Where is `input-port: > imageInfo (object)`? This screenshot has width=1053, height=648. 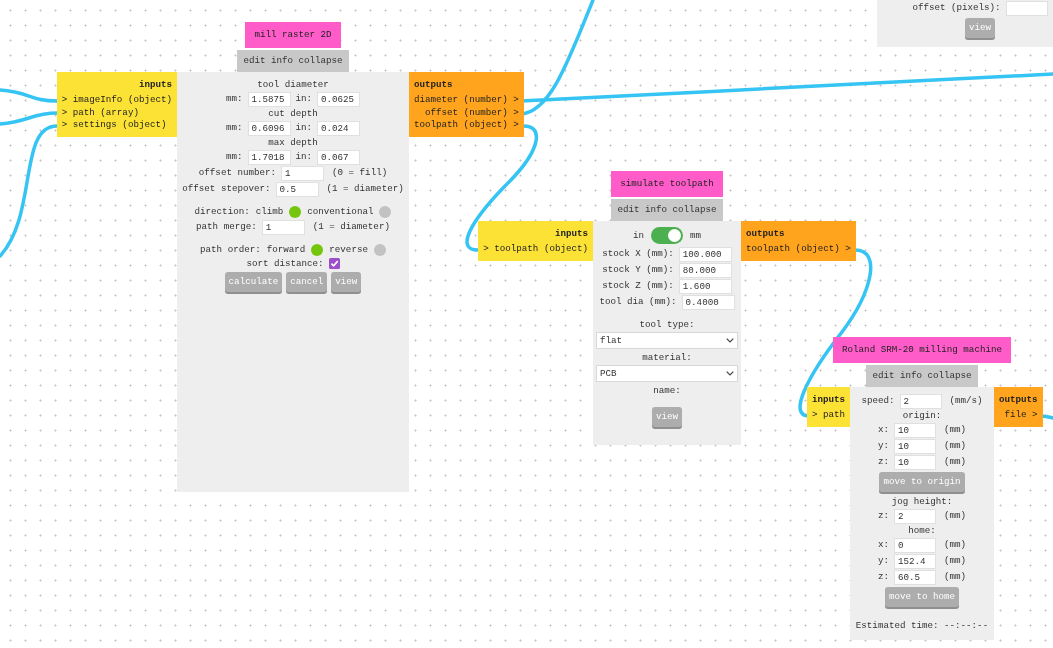 input-port: > imageInfo (object) is located at coordinates (116, 100).